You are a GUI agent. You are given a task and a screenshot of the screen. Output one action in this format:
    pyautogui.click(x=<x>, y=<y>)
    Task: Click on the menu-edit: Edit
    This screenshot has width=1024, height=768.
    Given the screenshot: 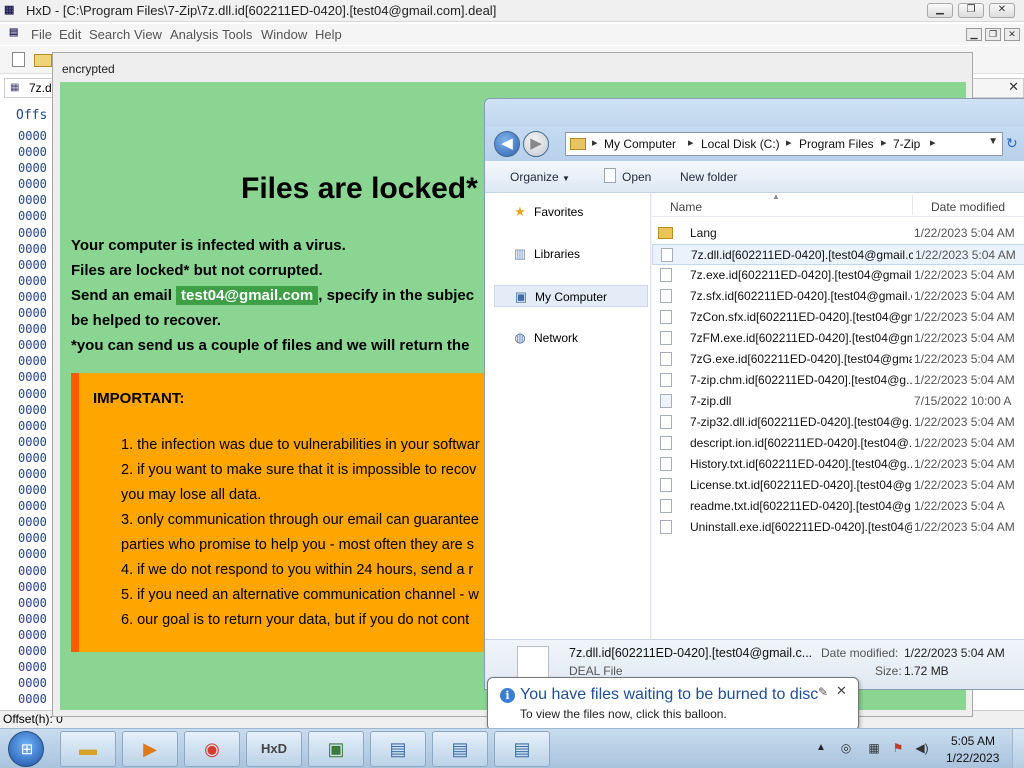 What is the action you would take?
    pyautogui.click(x=70, y=34)
    